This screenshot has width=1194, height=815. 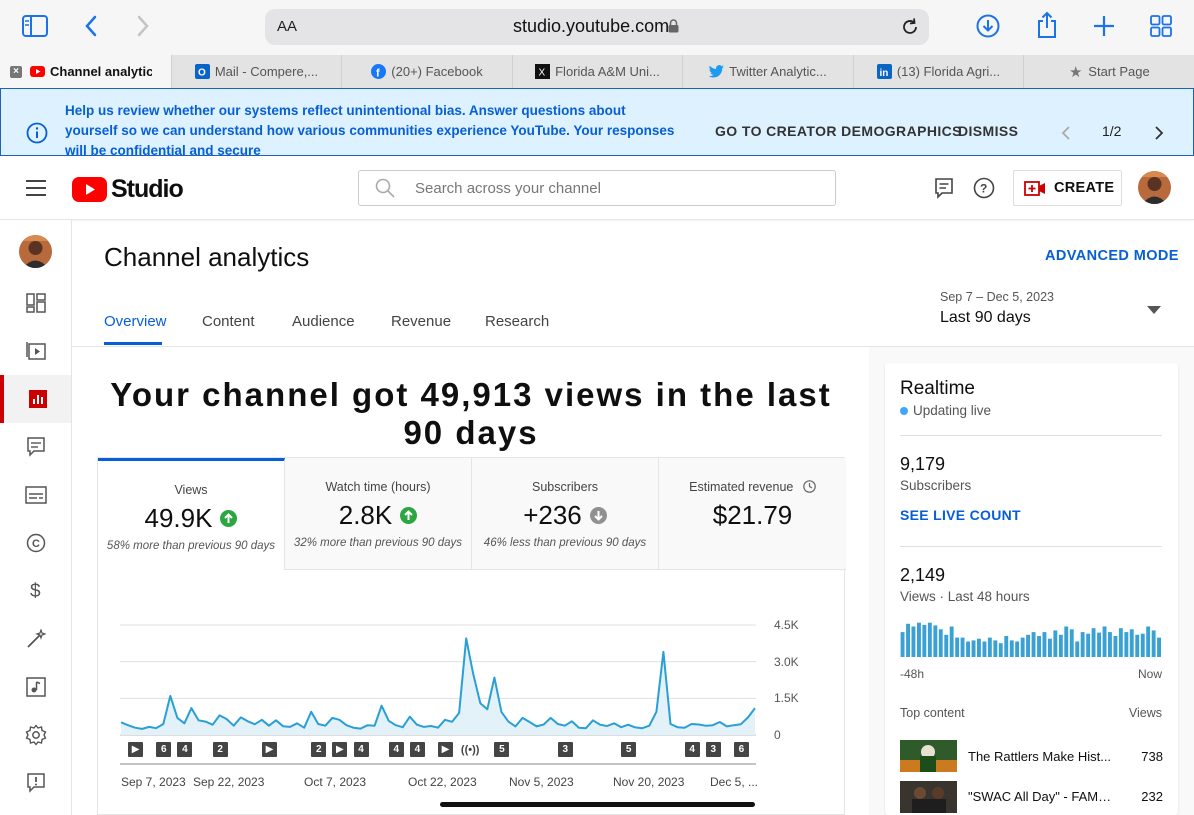 I want to click on sidebar-item-earn: $, so click(x=35, y=591).